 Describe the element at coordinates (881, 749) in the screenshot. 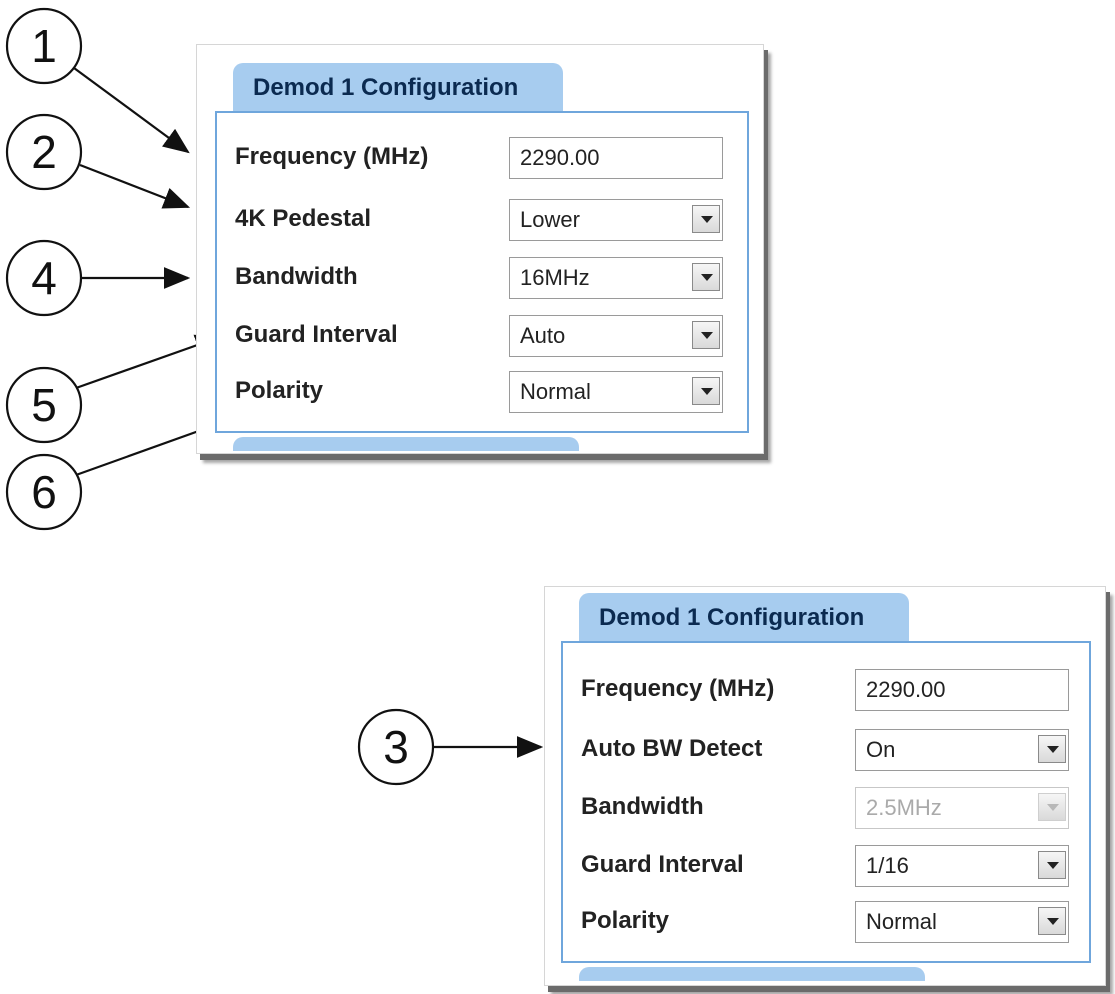

I see `auto-bw-detect-value: On` at that location.